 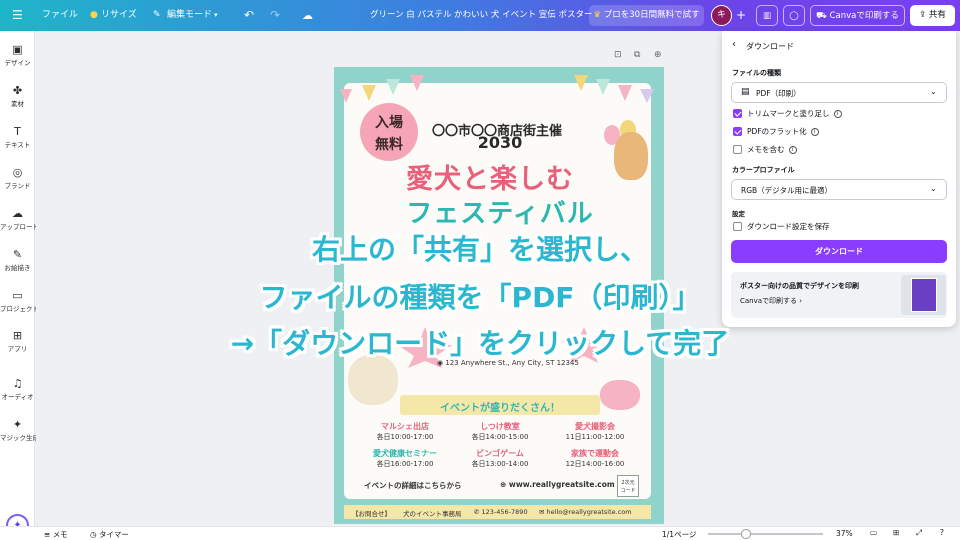 What do you see at coordinates (942, 532) in the screenshot?
I see `help-icon: ?` at bounding box center [942, 532].